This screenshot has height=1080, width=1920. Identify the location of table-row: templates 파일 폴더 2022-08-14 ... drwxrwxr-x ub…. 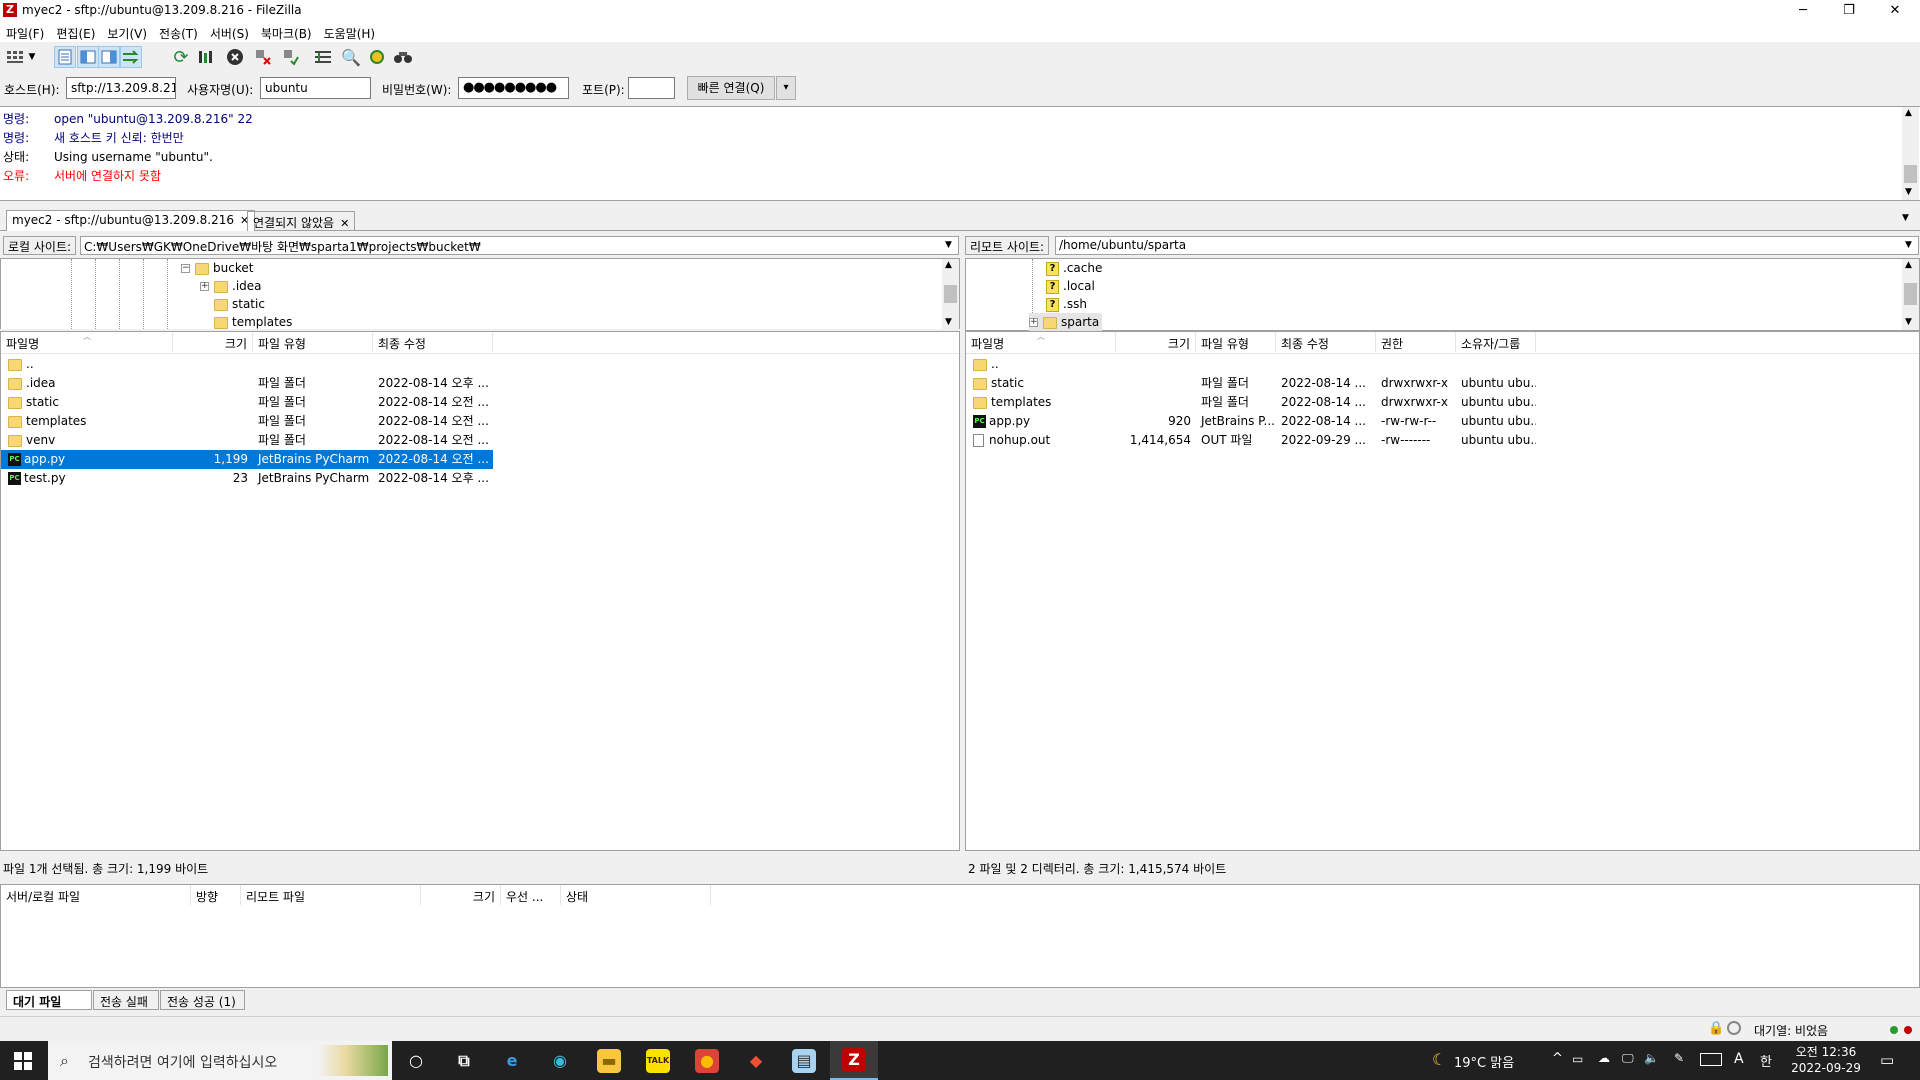
(1442, 402).